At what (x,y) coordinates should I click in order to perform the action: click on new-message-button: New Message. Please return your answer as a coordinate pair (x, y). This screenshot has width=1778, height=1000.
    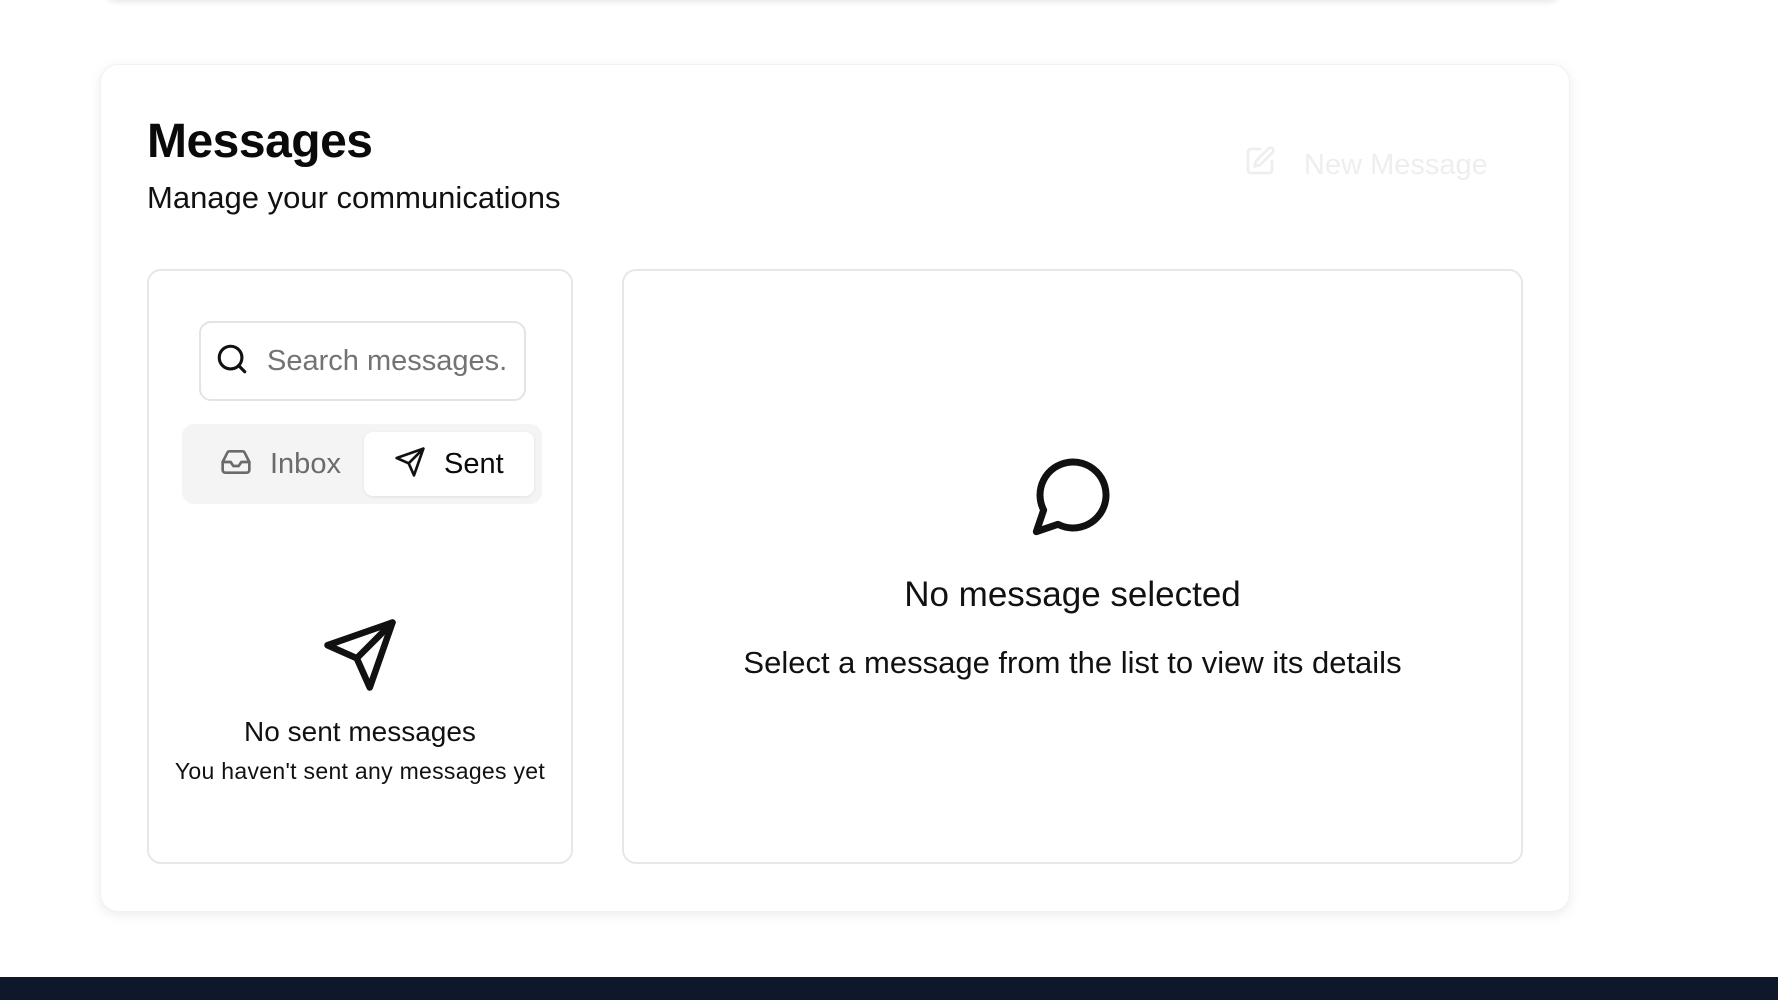
    Looking at the image, I should click on (1371, 165).